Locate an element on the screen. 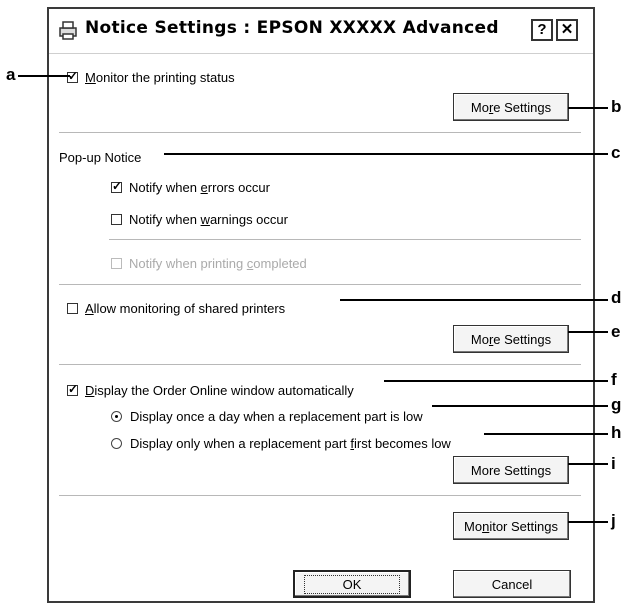 The image size is (640, 615). allow-shared-monitoring-label: Allow monitoring of shared printers is located at coordinates (185, 308).